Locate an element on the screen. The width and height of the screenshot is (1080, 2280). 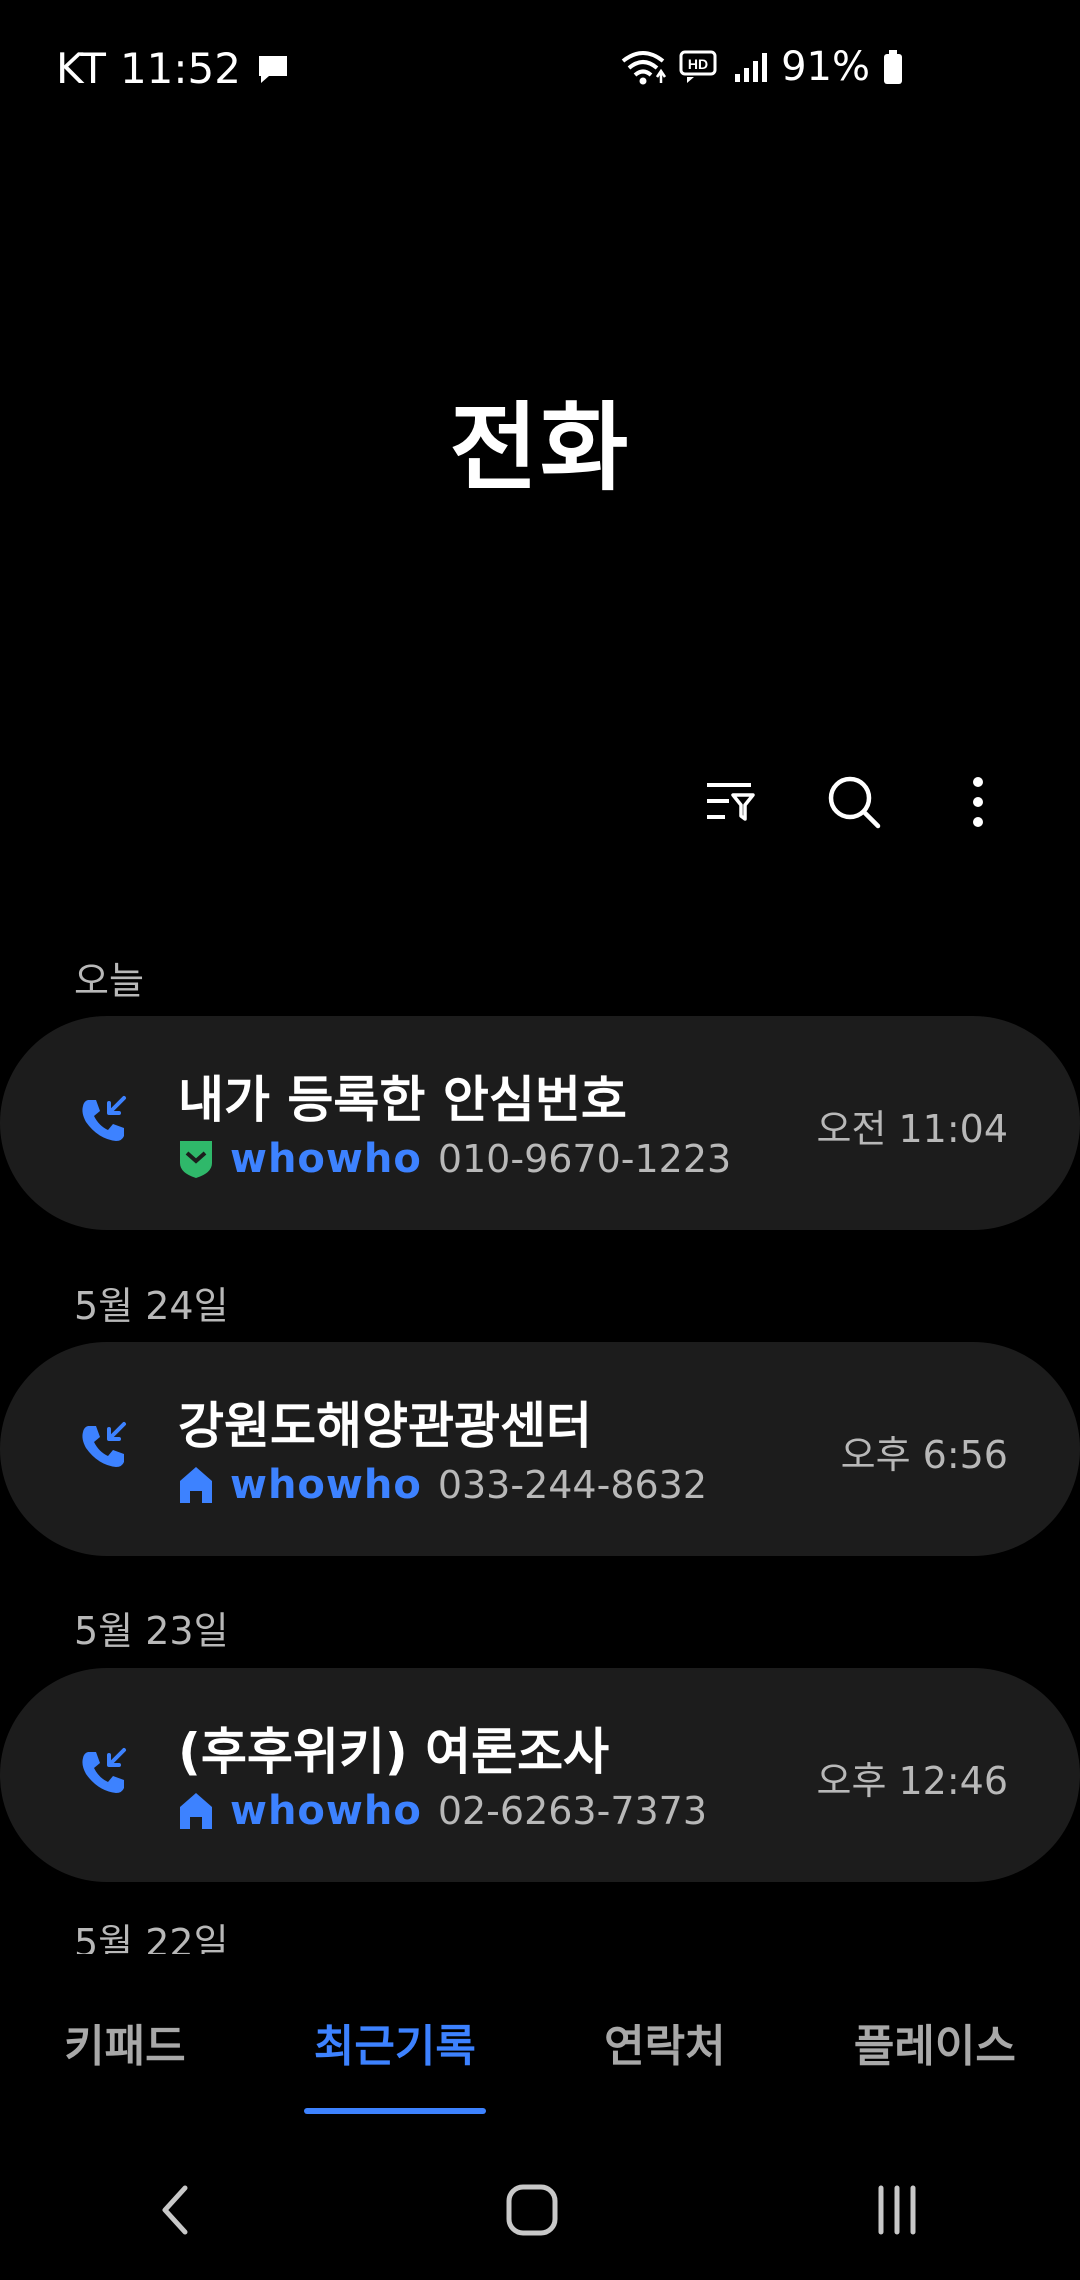
signal-icon is located at coordinates (751, 67).